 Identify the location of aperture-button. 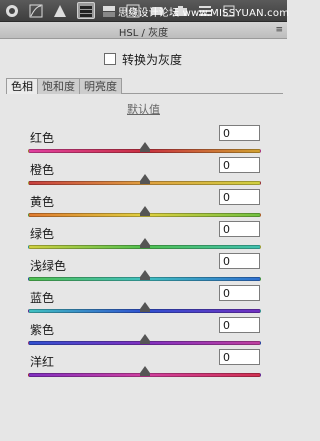
(12, 10).